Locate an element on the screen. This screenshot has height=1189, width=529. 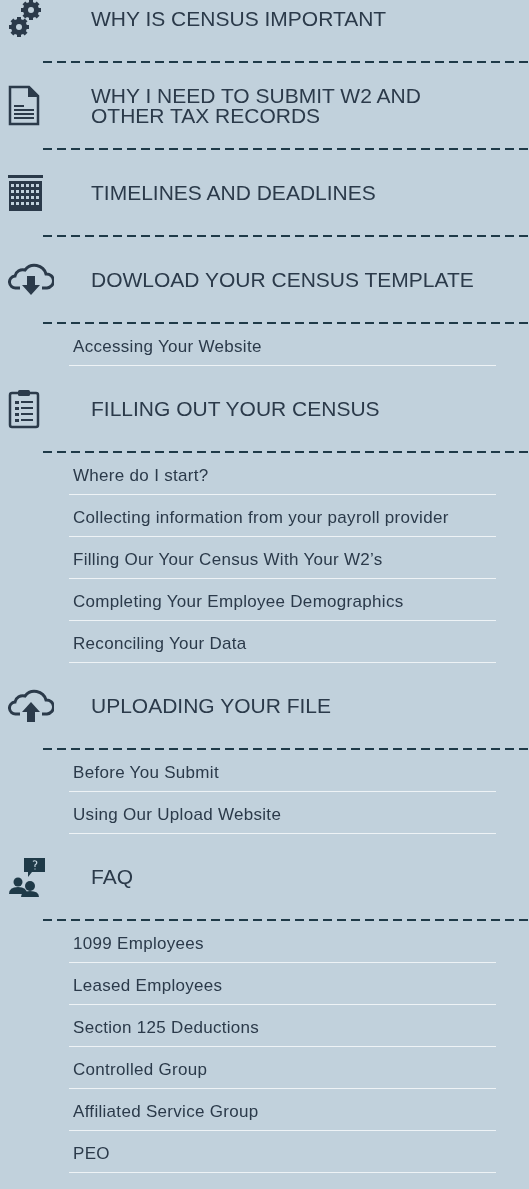
topic-link: Accessing Your Website is located at coordinates (282, 345).